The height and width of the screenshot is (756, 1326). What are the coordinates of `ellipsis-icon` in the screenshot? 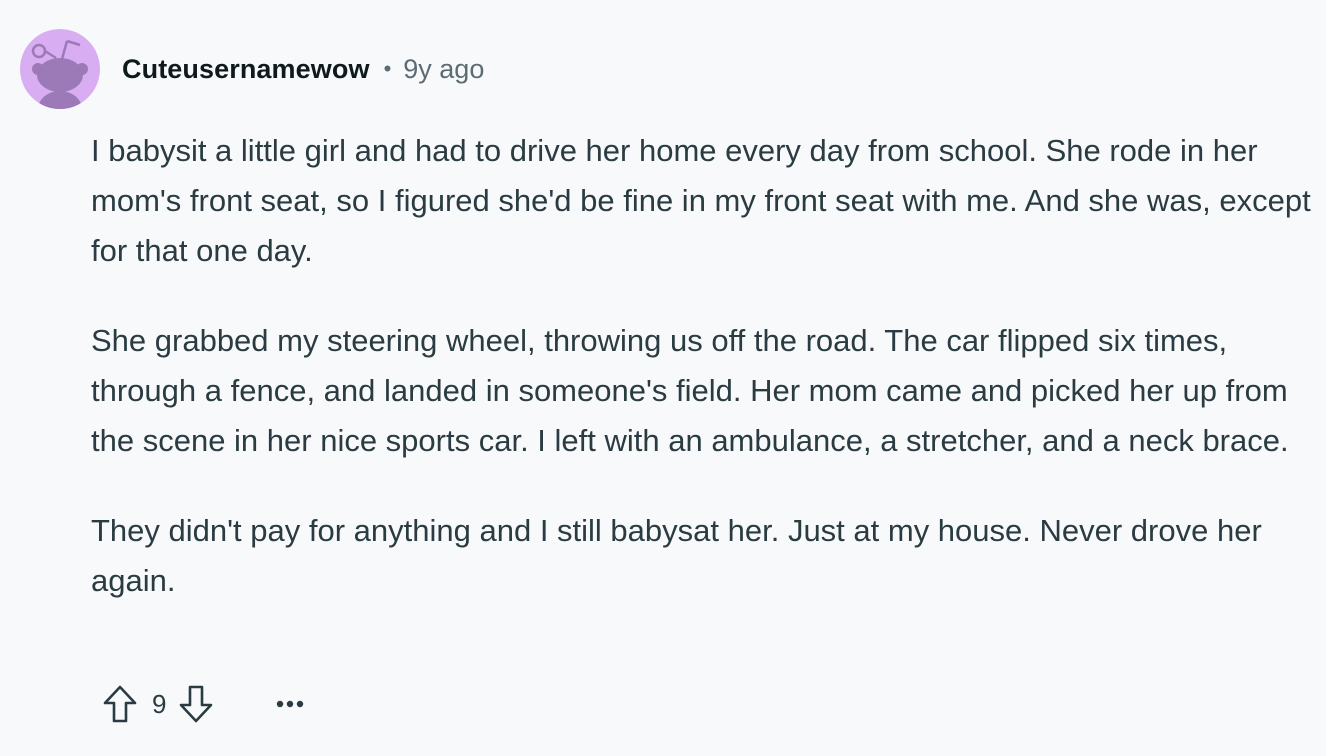 It's located at (290, 704).